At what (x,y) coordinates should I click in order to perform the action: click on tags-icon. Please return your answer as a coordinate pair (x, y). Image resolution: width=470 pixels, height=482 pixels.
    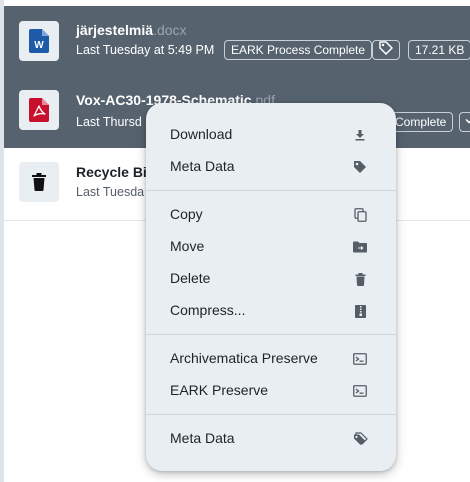
    Looking at the image, I should click on (360, 439).